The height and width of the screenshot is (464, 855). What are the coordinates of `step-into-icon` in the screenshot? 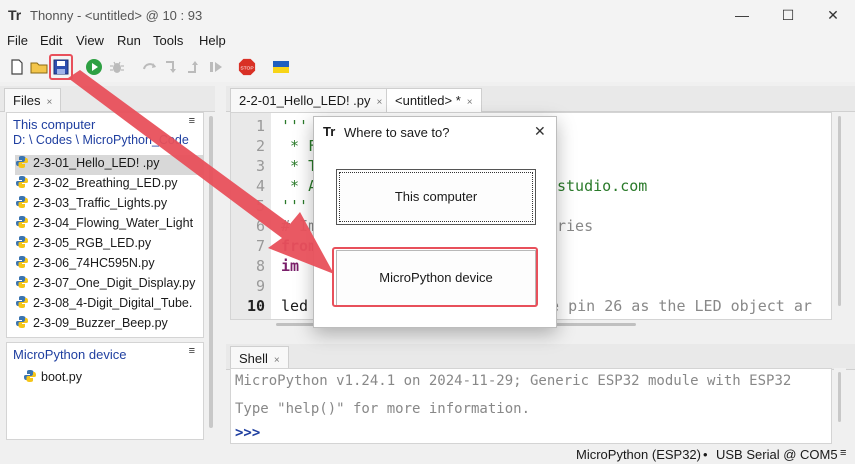 It's located at (172, 67).